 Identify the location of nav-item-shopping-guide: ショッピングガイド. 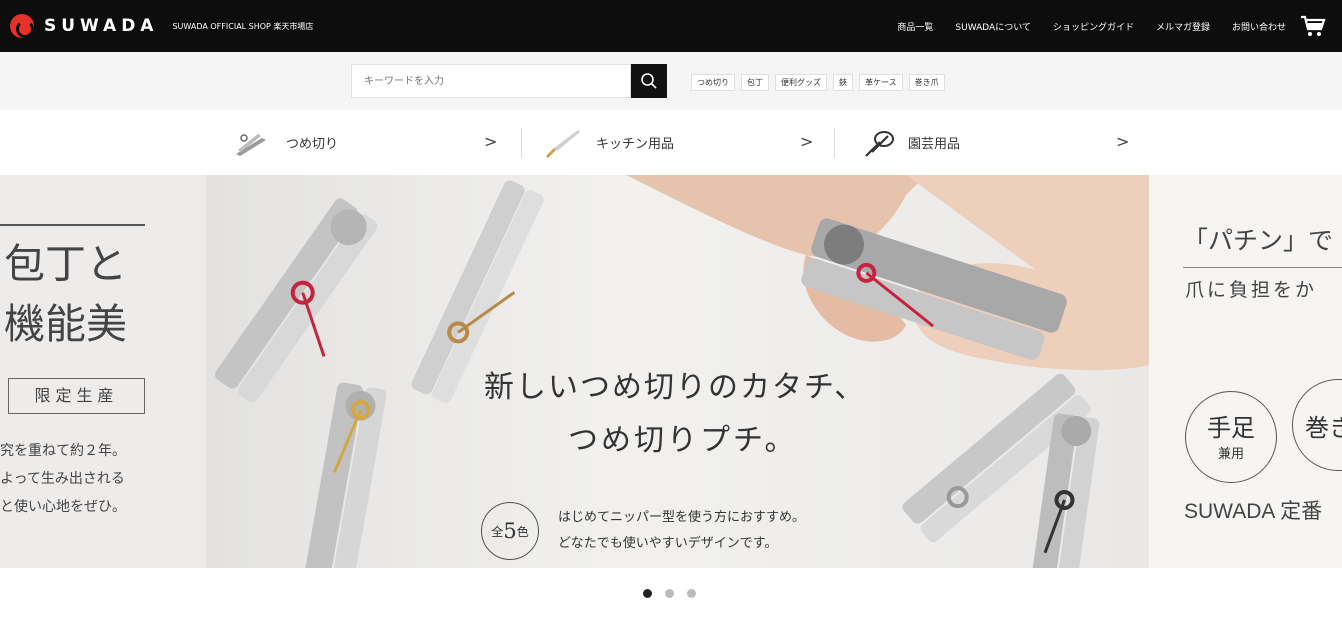
(1093, 26).